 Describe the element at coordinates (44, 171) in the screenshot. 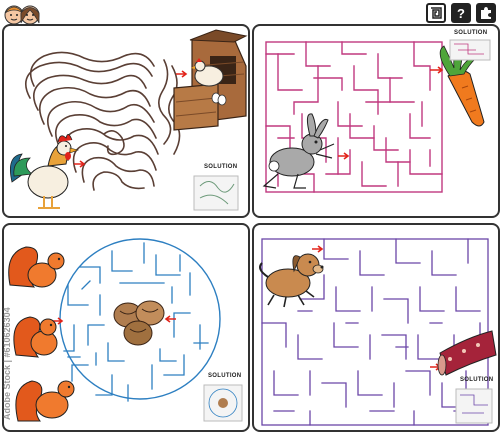

I see `rooster-icon` at that location.